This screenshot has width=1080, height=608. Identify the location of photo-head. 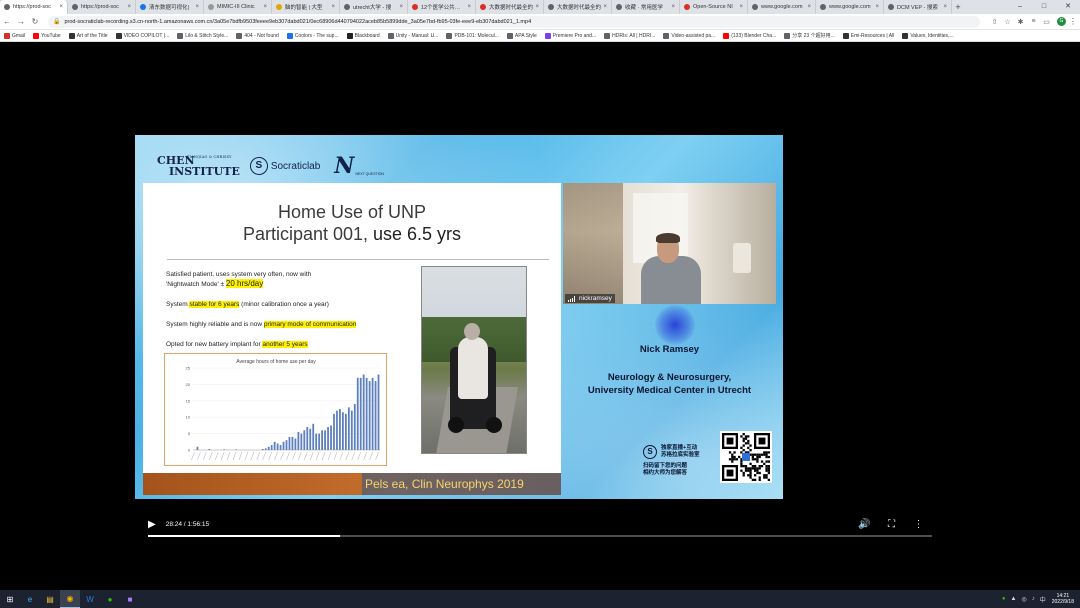
(472, 331).